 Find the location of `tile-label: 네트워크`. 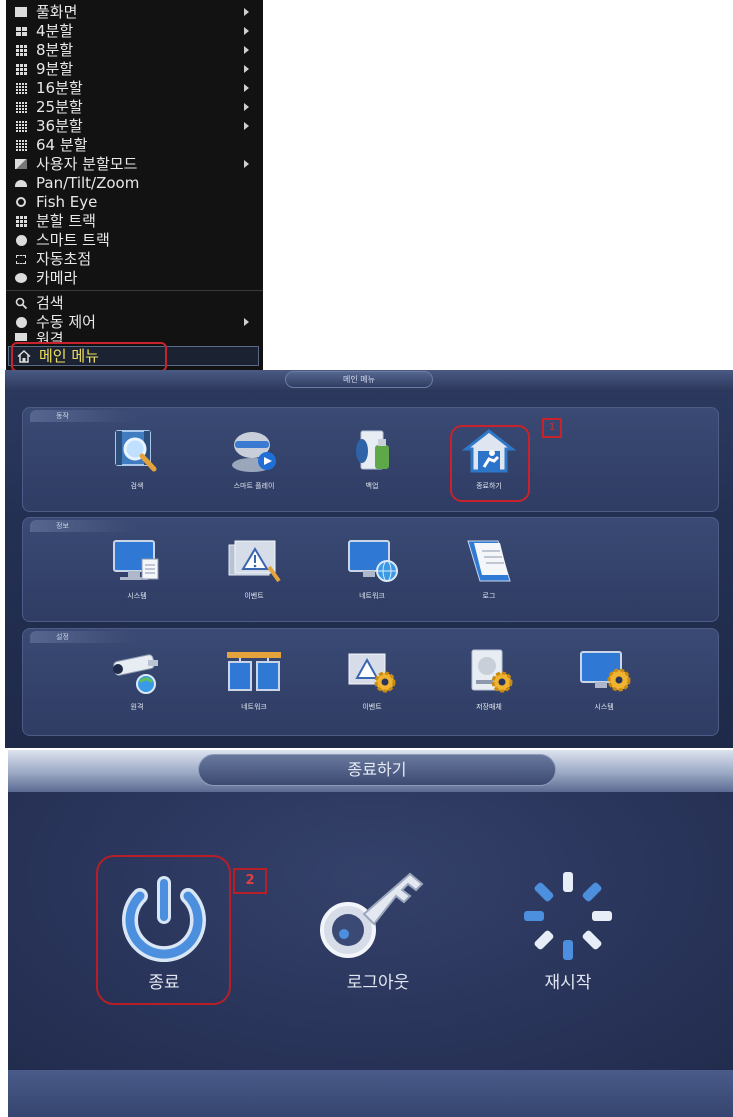

tile-label: 네트워크 is located at coordinates (372, 596).